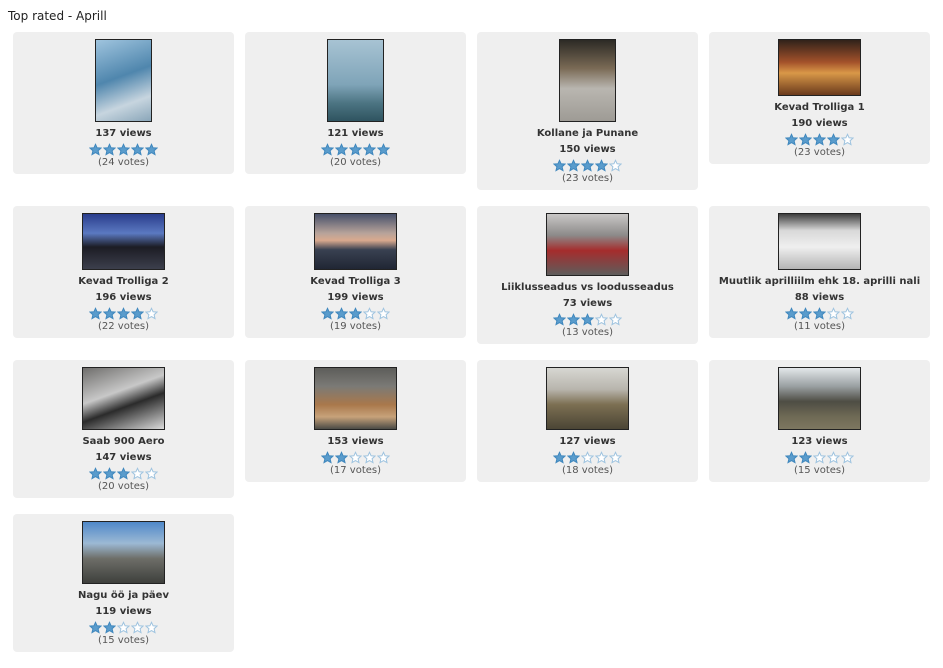  I want to click on views-count: 73 views, so click(587, 303).